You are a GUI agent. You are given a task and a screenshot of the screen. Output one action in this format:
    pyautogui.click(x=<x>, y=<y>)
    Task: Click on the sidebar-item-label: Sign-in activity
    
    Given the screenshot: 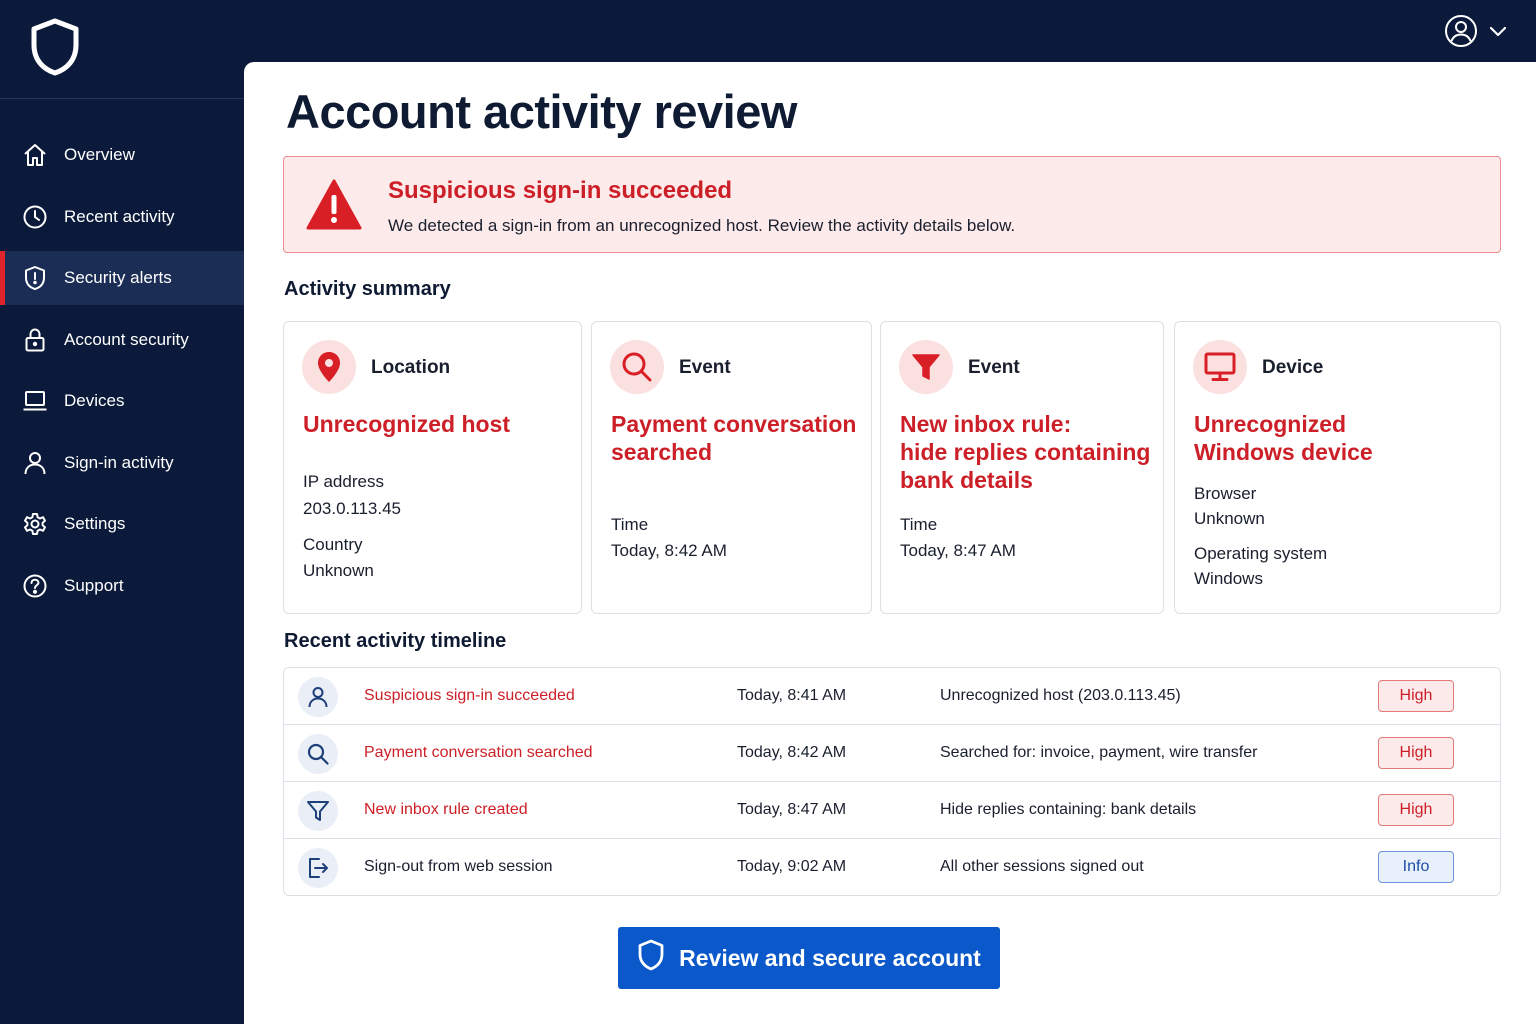 What is the action you would take?
    pyautogui.click(x=119, y=462)
    